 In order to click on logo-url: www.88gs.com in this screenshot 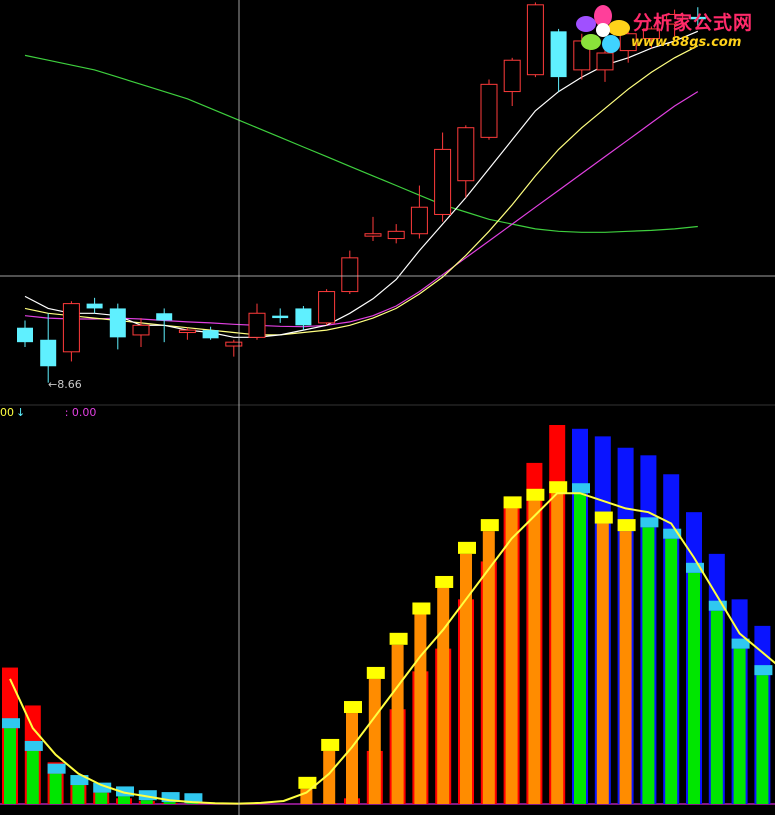, I will do `click(686, 42)`.